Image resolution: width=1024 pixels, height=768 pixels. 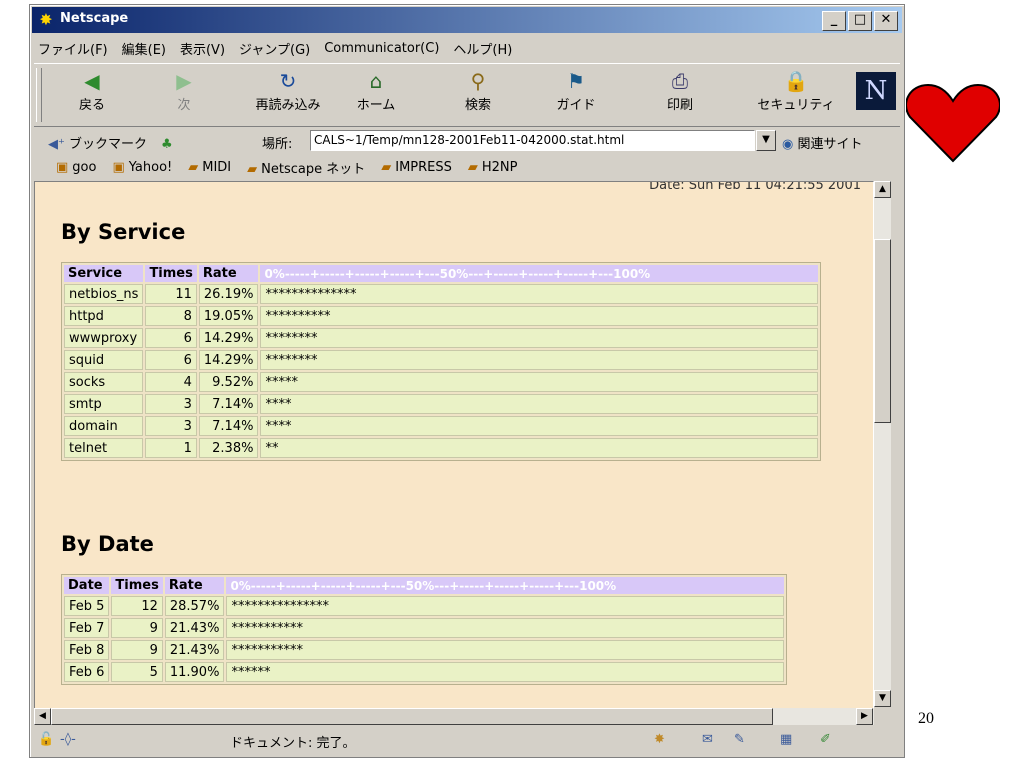 What do you see at coordinates (228, 426) in the screenshot?
I see `rate-value: 7.14%` at bounding box center [228, 426].